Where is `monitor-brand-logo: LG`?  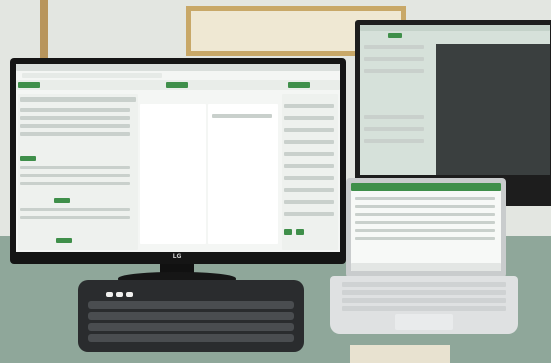 monitor-brand-logo: LG is located at coordinates (177, 256).